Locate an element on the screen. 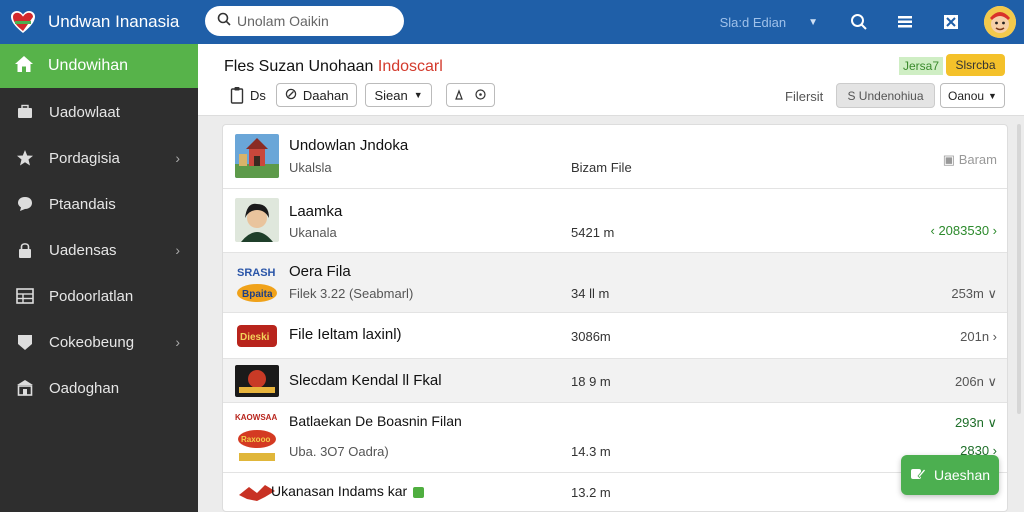  sidebar-item-7: Oadoghan is located at coordinates (99, 388).